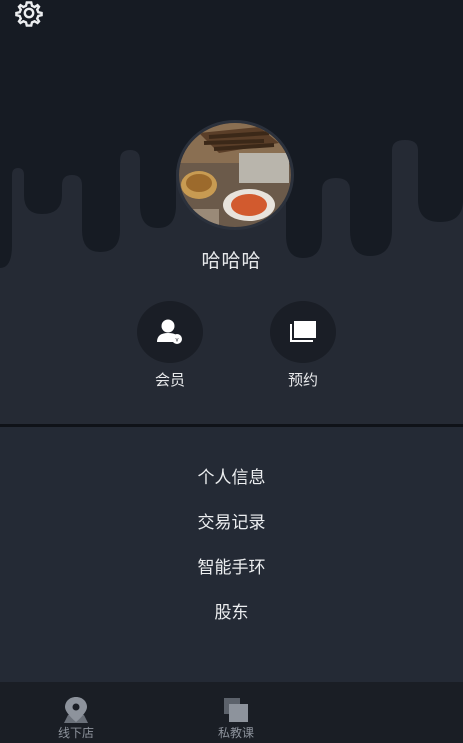  I want to click on menu-item-personal-info: 个人信息, so click(231, 475).